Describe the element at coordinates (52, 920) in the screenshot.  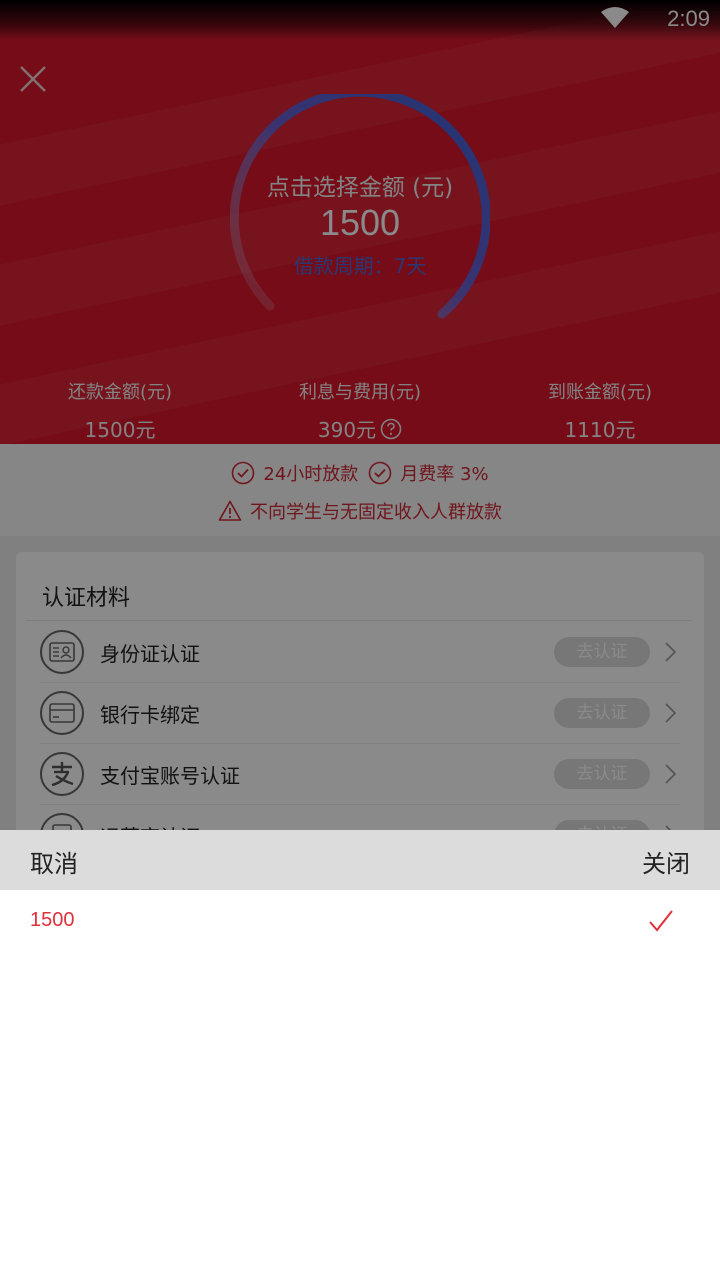
I see `option-value: 1500` at that location.